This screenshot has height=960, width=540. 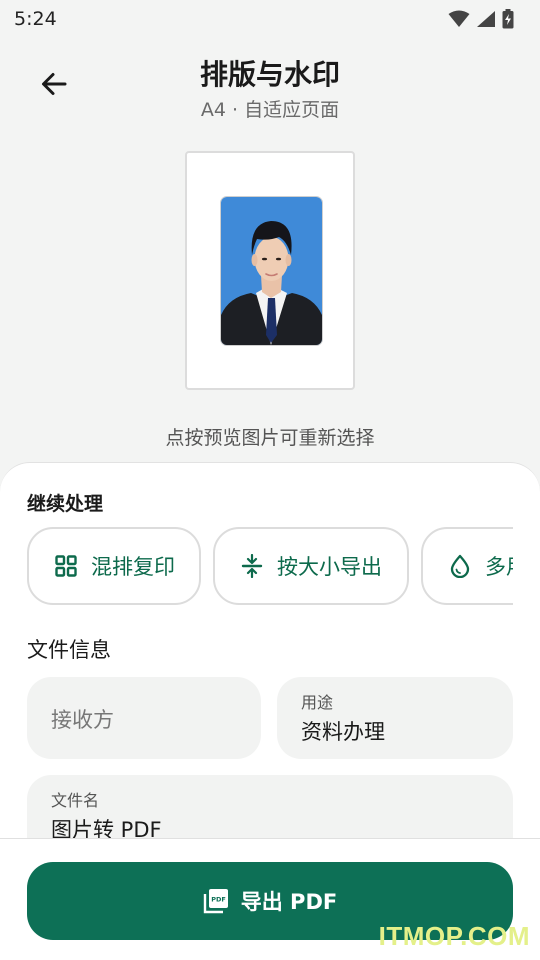 I want to click on id-photo-image, so click(x=271, y=271).